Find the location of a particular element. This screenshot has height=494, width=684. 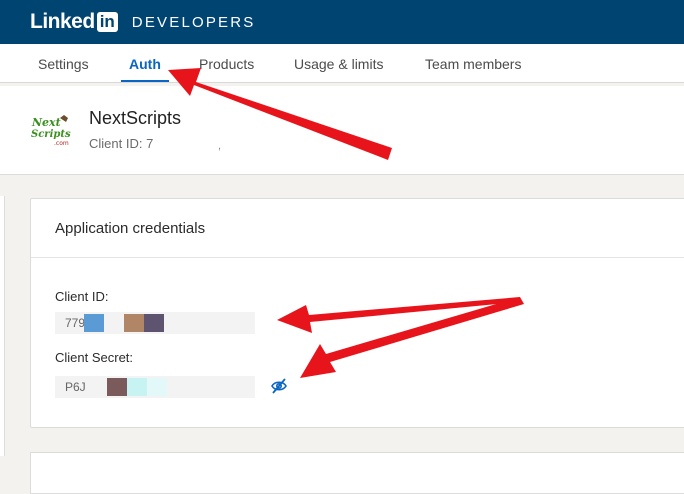

left-panel-edge is located at coordinates (2, 326).